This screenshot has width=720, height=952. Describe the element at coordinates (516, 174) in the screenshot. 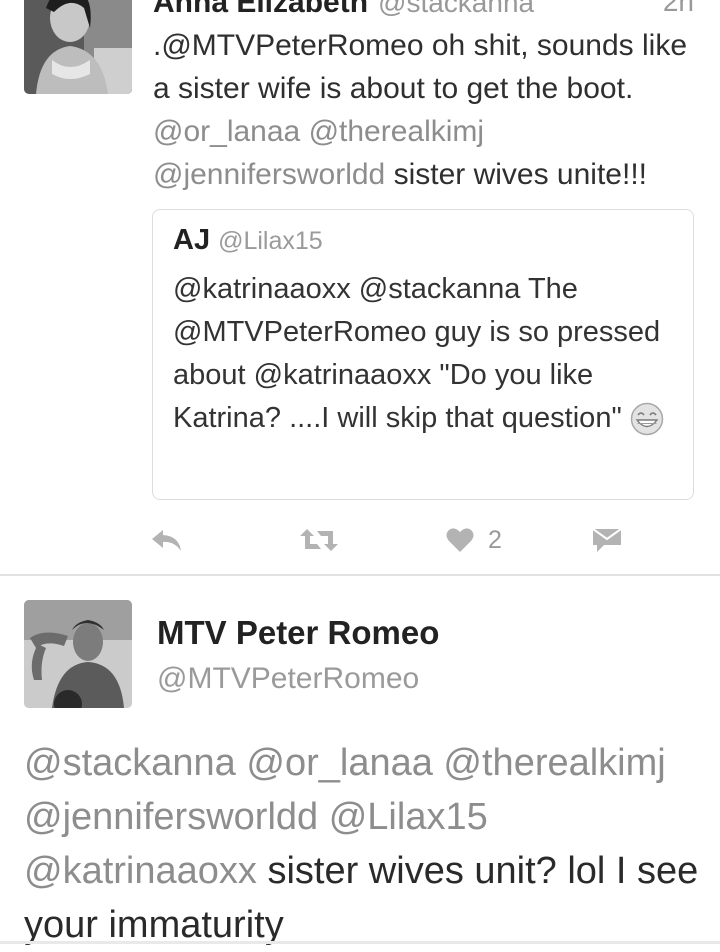

I see `tweet-text-segment: sister wives unite!!!` at that location.